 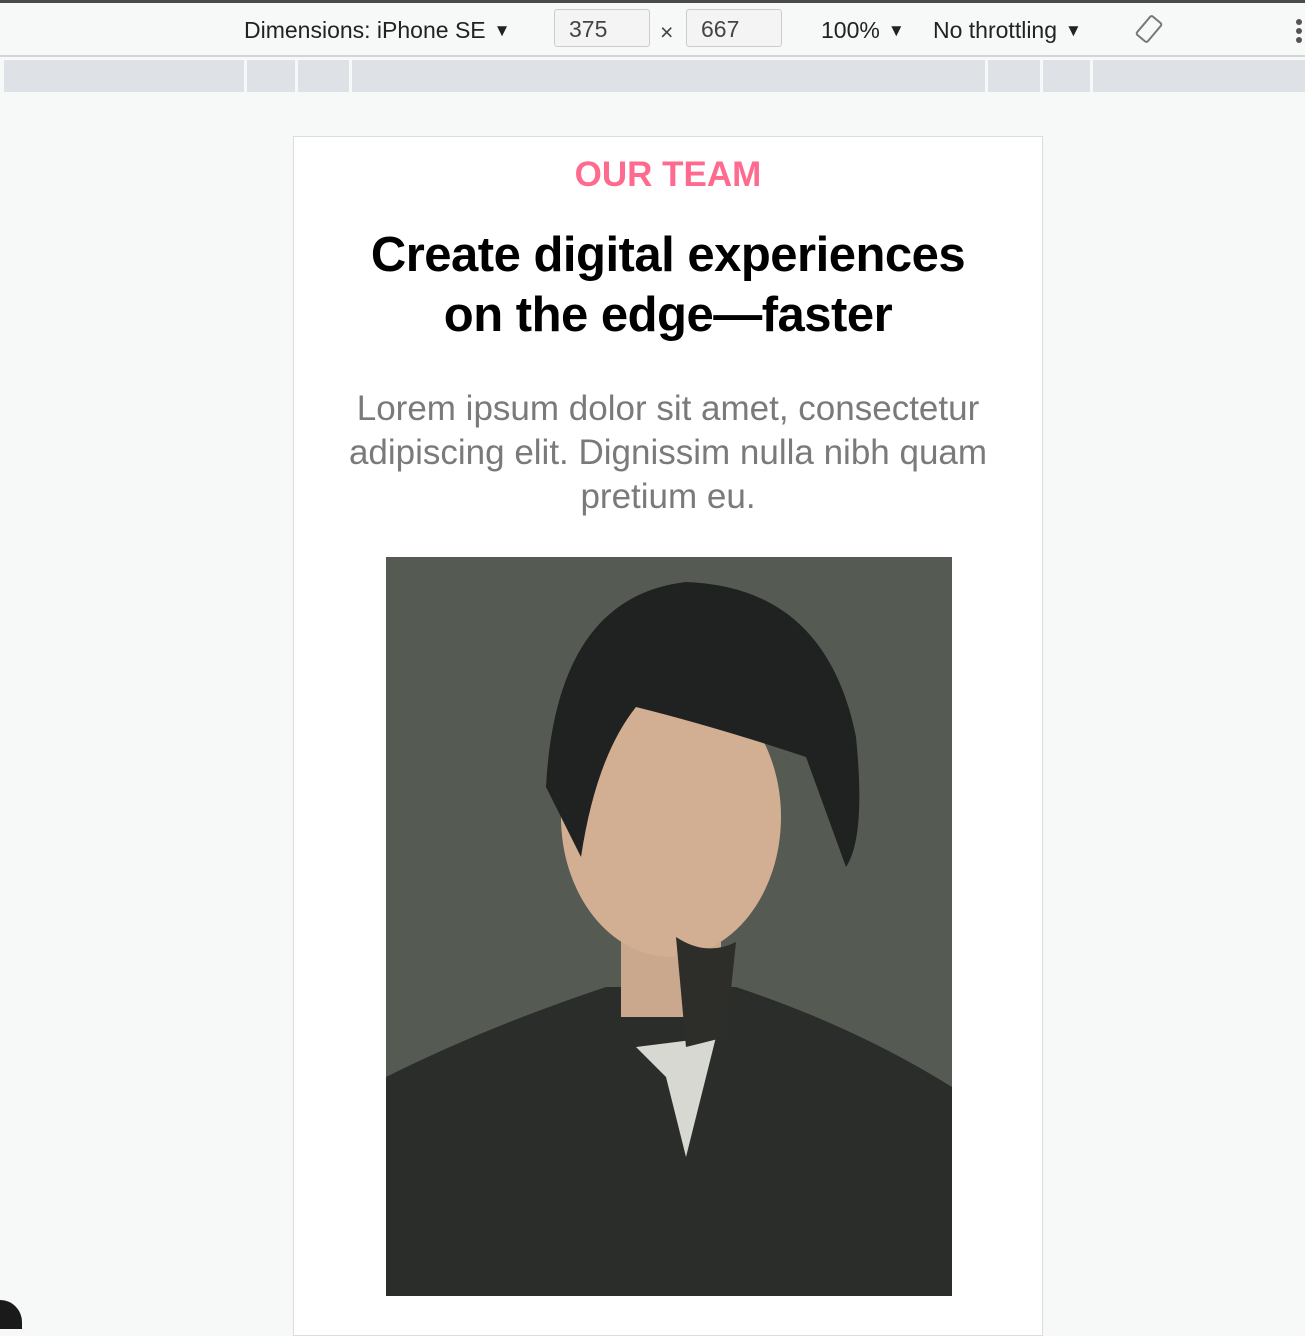 What do you see at coordinates (365, 30) in the screenshot?
I see `dimensions-label: Dimensions: iPhone SE` at bounding box center [365, 30].